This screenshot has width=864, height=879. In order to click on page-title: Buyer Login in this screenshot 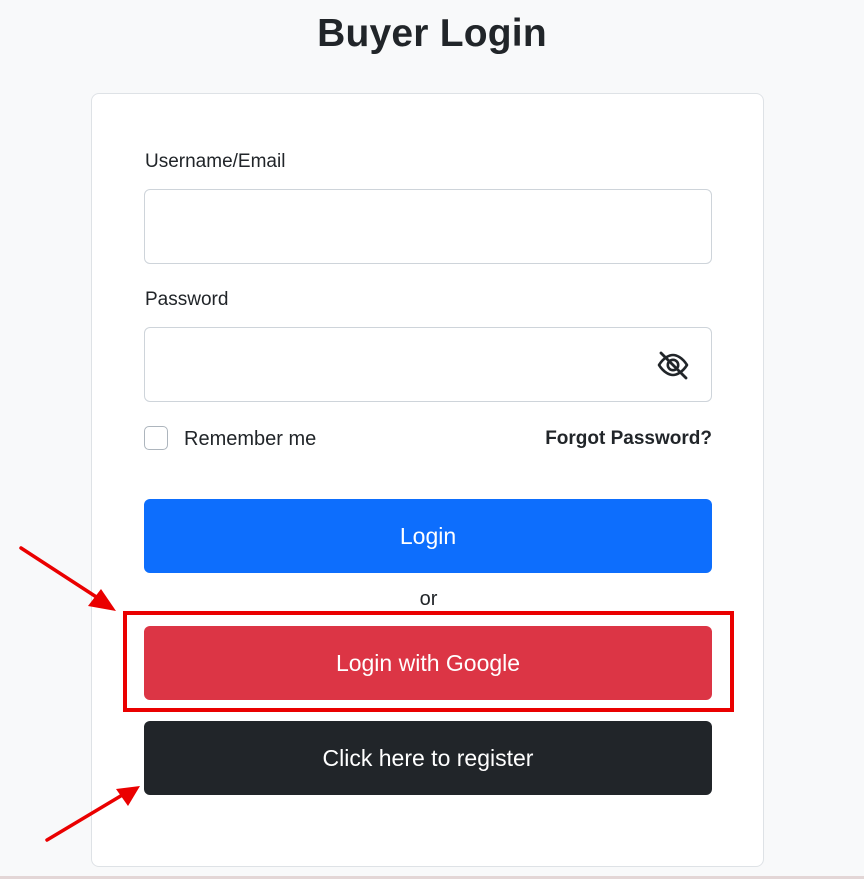, I will do `click(432, 33)`.